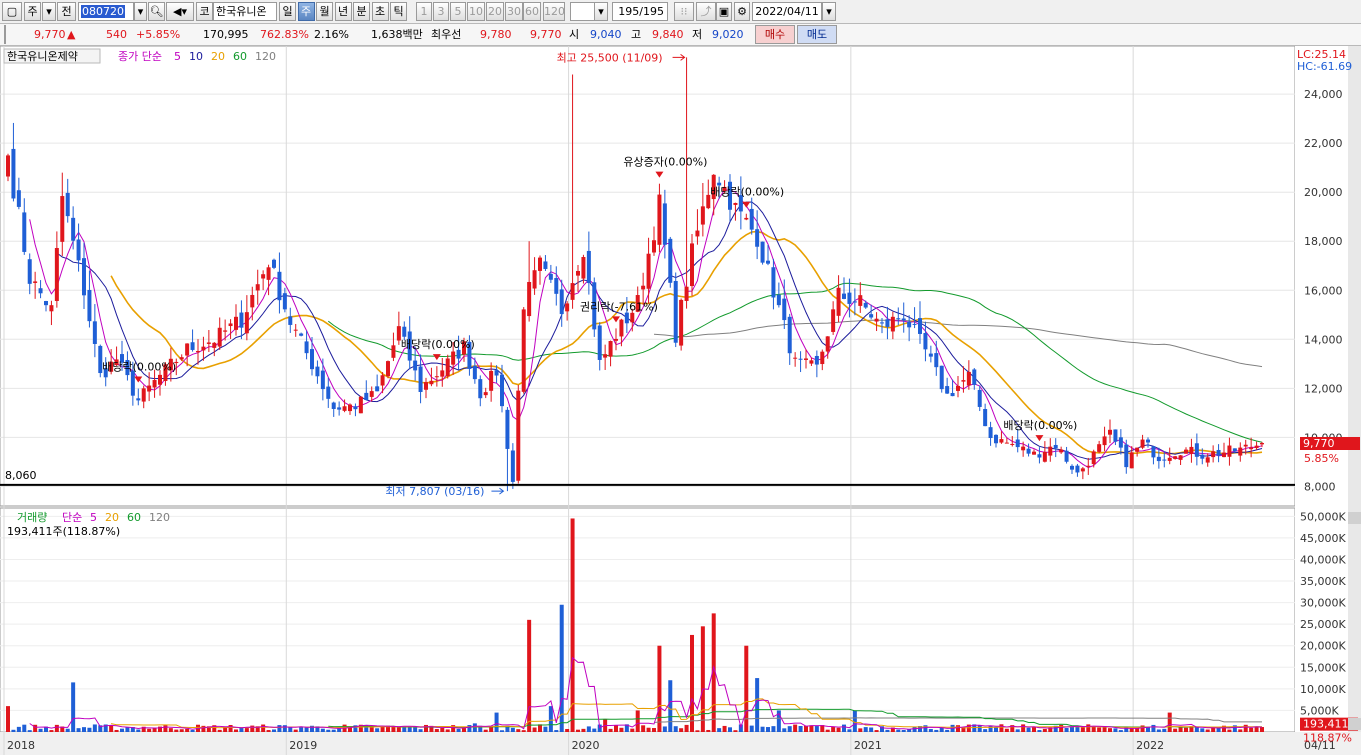 Image resolution: width=1361 pixels, height=755 pixels. Describe the element at coordinates (496, 34) in the screenshot. I see `quote-best-ask: 9,780` at that location.